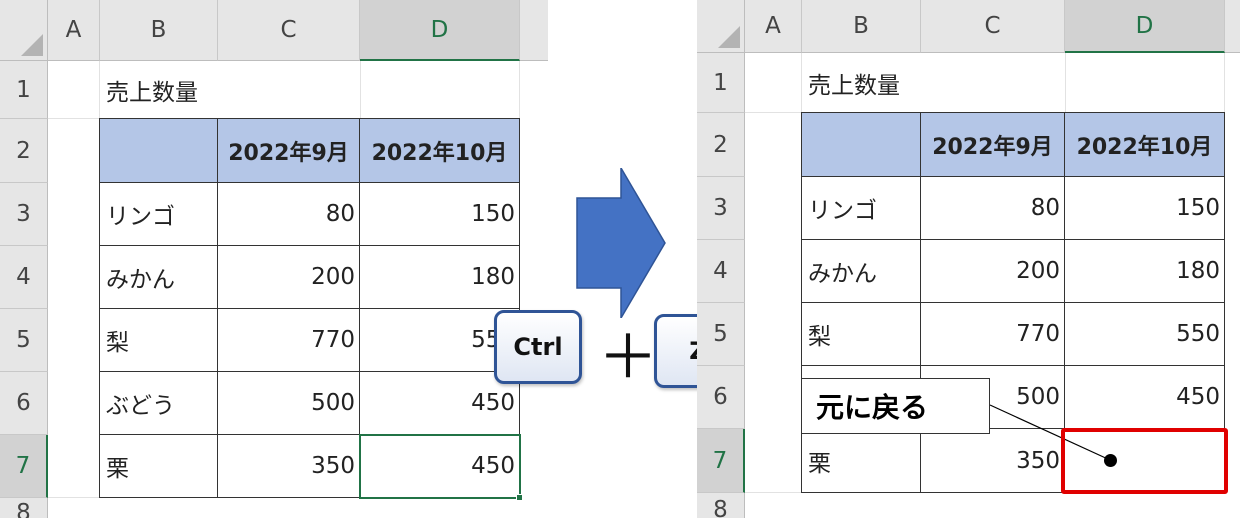  What do you see at coordinates (628, 358) in the screenshot?
I see `plus-sign: ＋` at bounding box center [628, 358].